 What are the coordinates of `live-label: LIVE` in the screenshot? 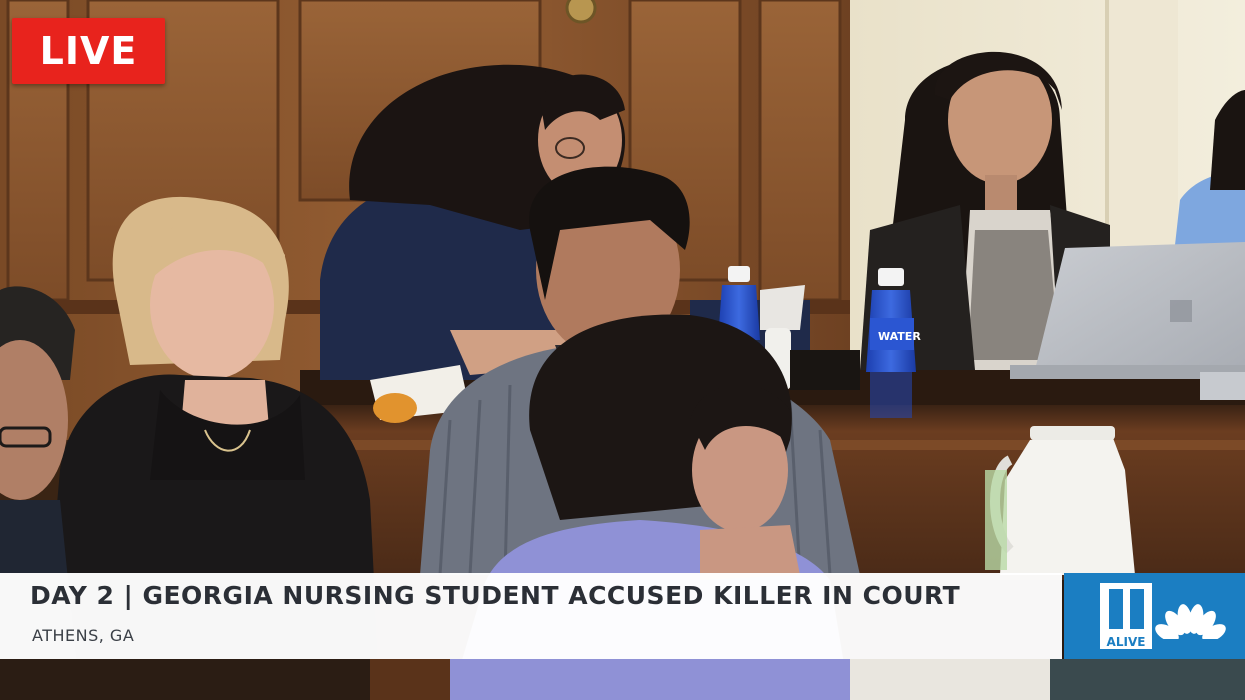 It's located at (88, 51).